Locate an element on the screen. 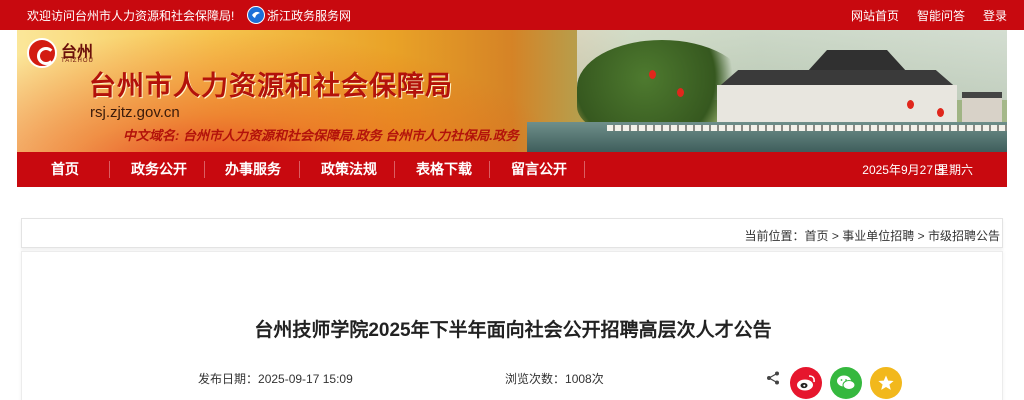 This screenshot has height=400, width=1024. home-link: 网站首页 is located at coordinates (875, 15).